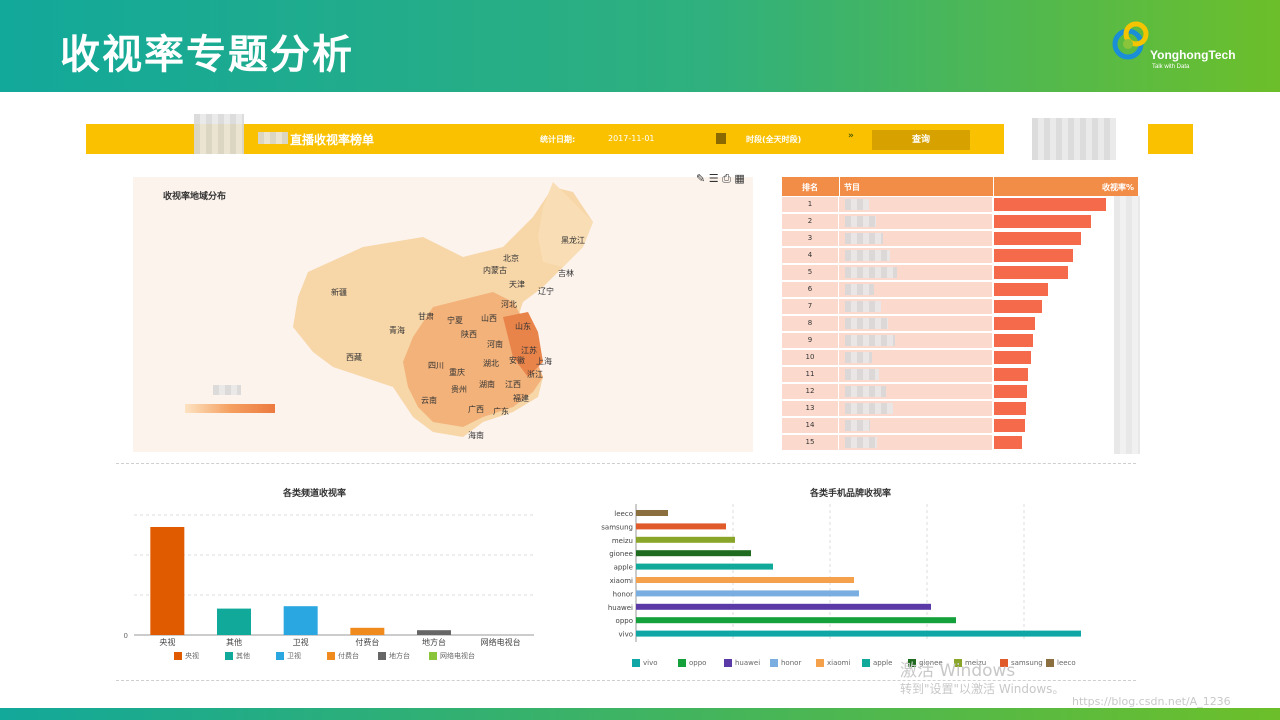 Image resolution: width=1280 pixels, height=720 pixels. Describe the element at coordinates (495, 270) in the screenshot. I see `province-label: 内蒙古` at that location.